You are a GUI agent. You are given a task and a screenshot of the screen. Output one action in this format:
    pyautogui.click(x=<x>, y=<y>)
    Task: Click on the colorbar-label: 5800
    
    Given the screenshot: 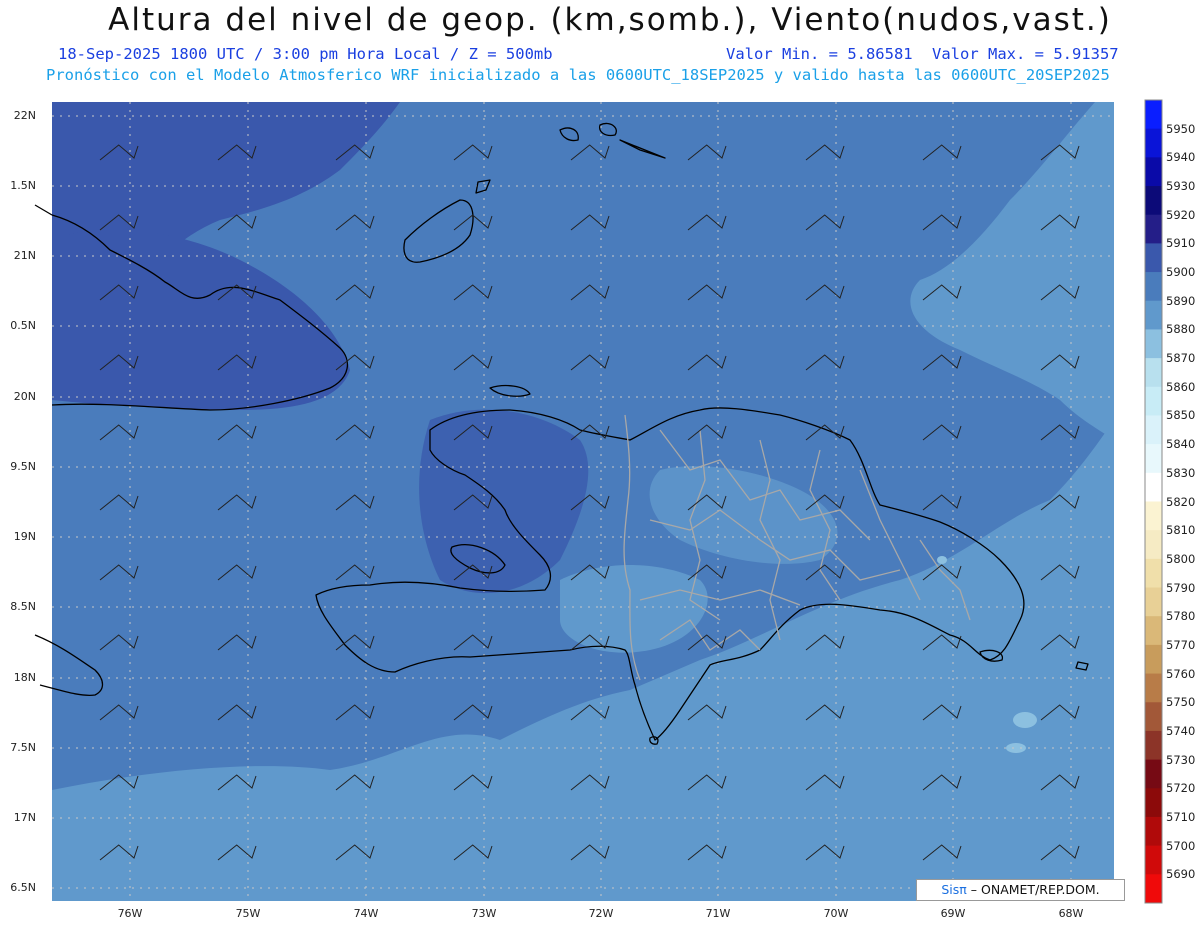 What is the action you would take?
    pyautogui.click(x=1181, y=558)
    